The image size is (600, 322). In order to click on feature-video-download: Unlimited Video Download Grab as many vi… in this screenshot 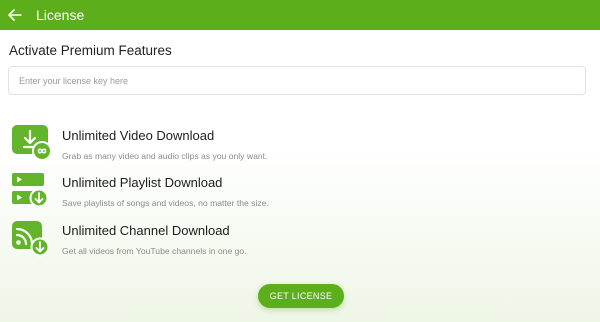, I will do `click(138, 144)`.